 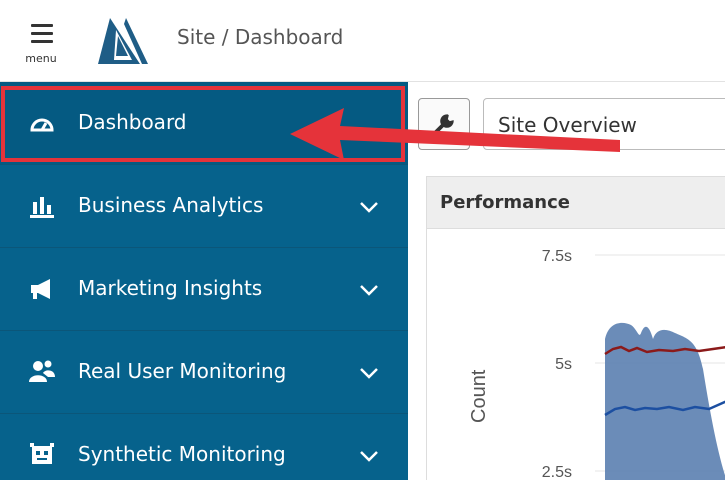 What do you see at coordinates (171, 205) in the screenshot?
I see `sidebar-item-label: Business Analytics` at bounding box center [171, 205].